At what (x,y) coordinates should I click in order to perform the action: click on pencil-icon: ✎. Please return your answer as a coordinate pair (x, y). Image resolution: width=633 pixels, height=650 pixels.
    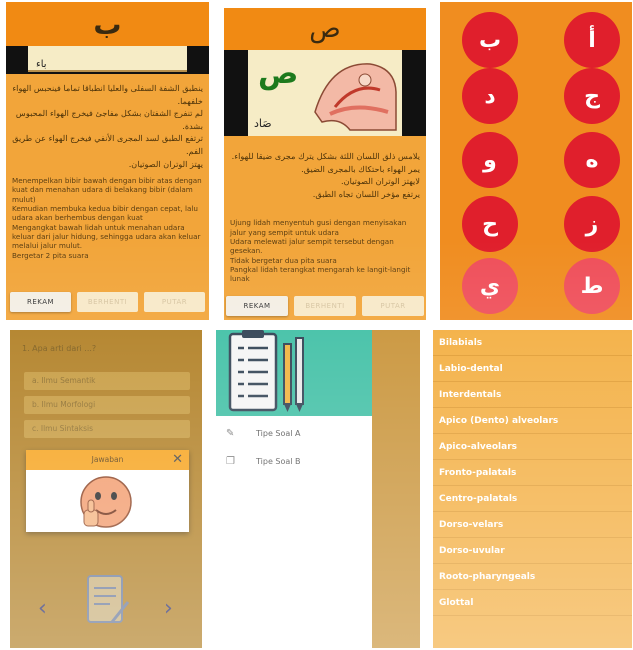
    Looking at the image, I should click on (230, 433).